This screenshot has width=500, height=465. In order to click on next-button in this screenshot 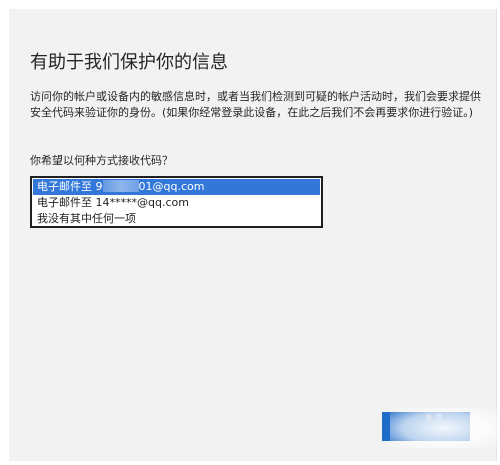, I will do `click(426, 426)`.